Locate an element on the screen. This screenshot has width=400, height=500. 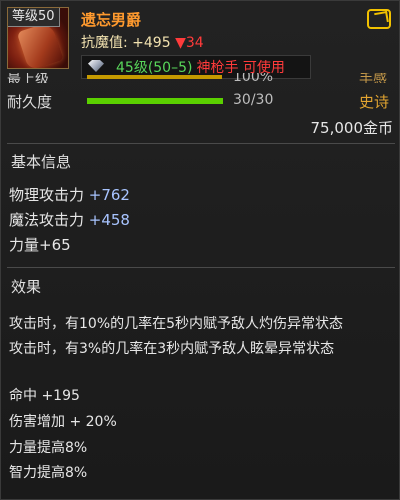
bonus-damage: 伤害增加 + 20% is located at coordinates (63, 422).